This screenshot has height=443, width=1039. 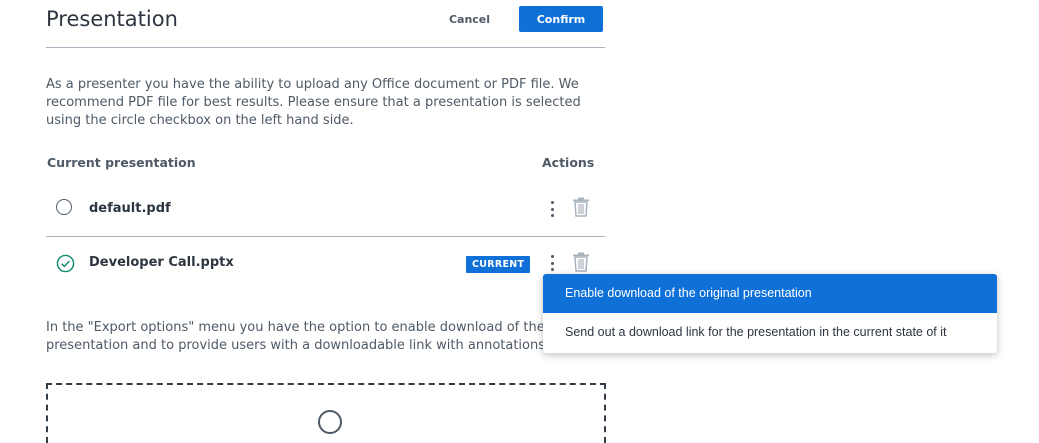 I want to click on cancel-button: Cancel, so click(x=469, y=19).